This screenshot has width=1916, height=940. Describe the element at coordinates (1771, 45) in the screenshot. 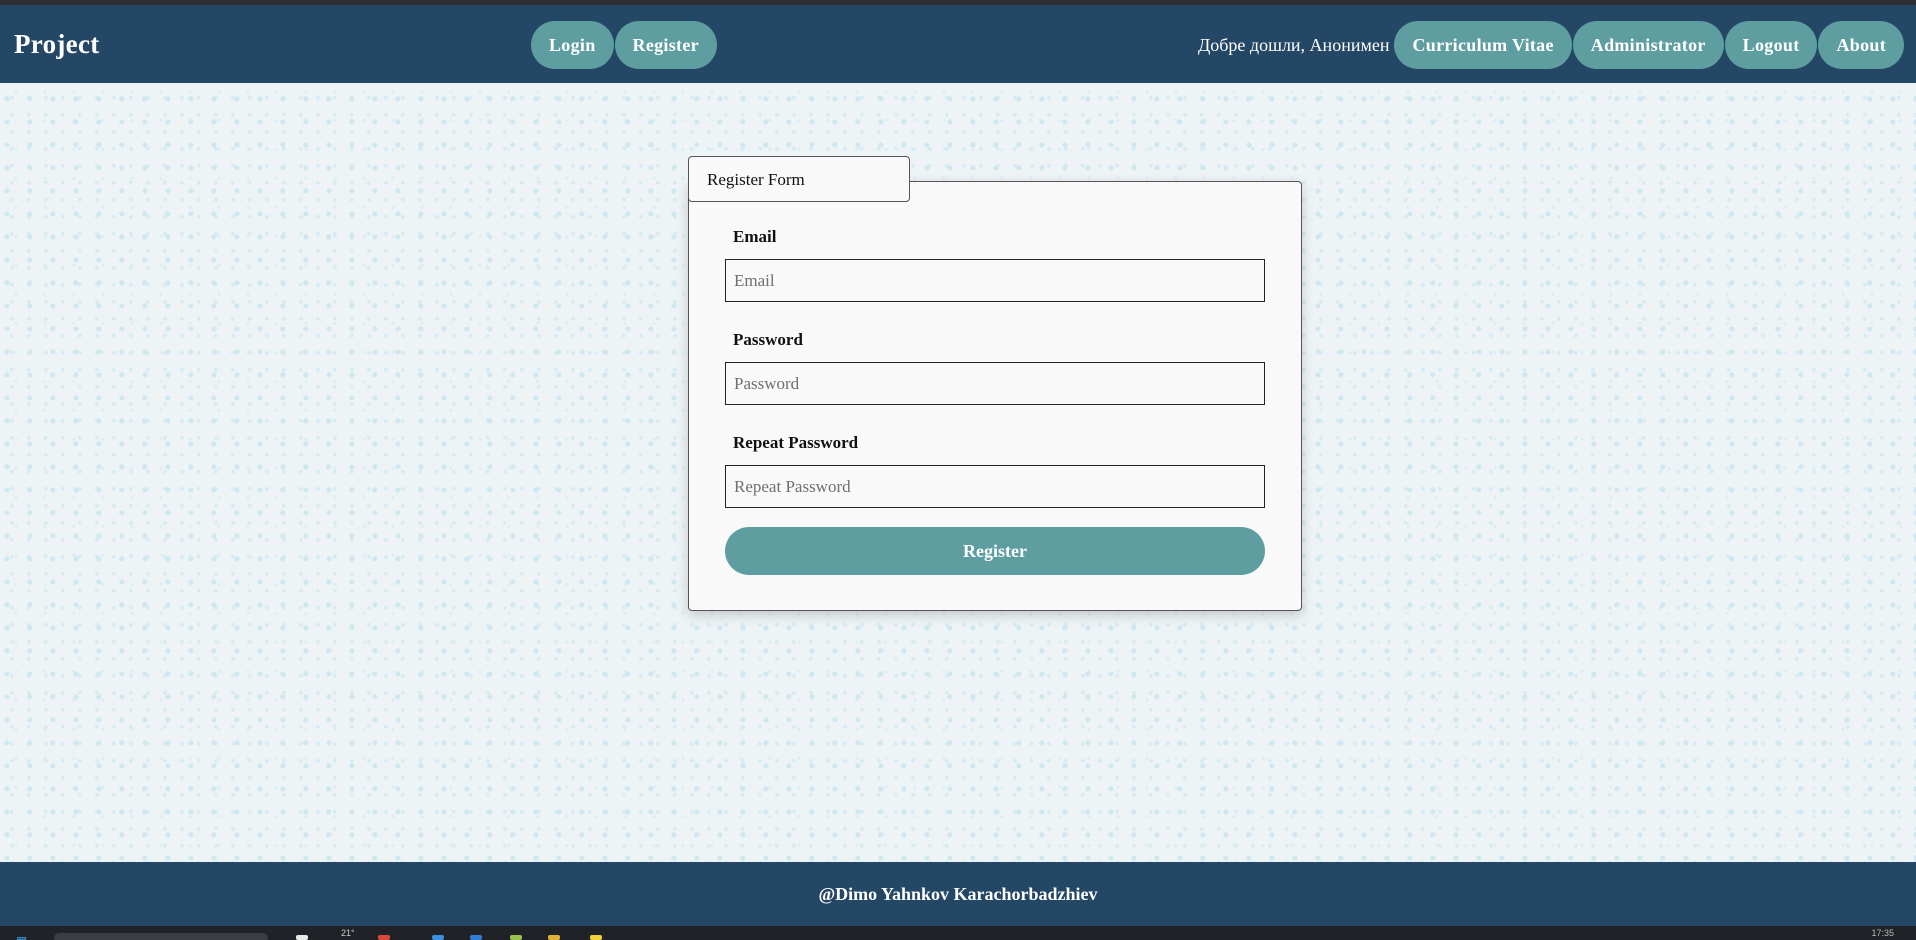

I see `nav-logout-button: Logout` at that location.